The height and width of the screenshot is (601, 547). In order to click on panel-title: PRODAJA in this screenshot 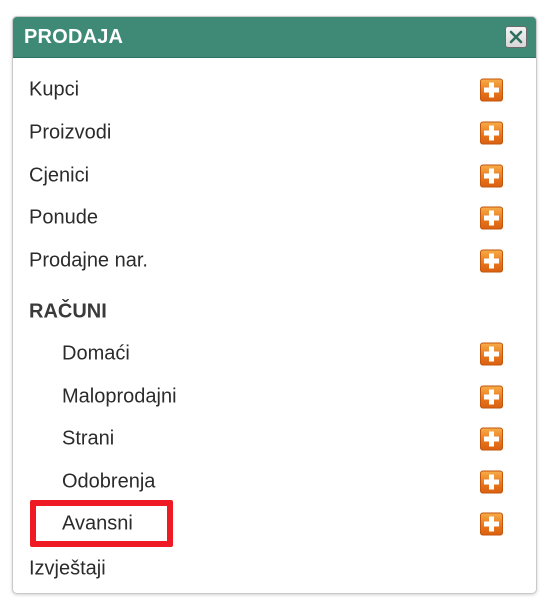, I will do `click(74, 37)`.